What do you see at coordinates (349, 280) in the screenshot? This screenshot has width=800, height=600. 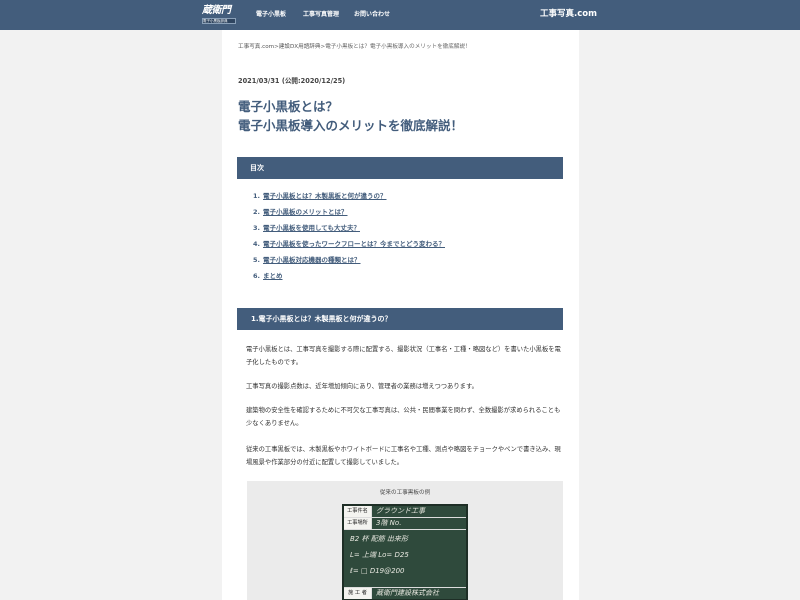 I see `toc-item: 6. まとめ` at bounding box center [349, 280].